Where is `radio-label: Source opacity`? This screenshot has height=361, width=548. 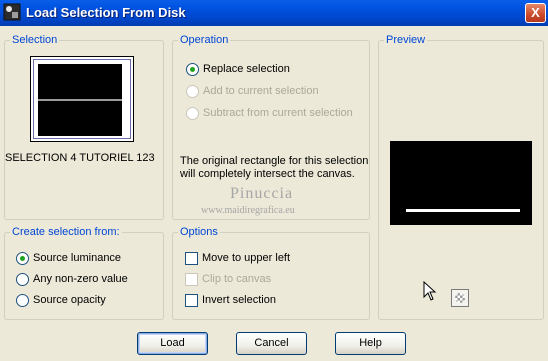 radio-label: Source opacity is located at coordinates (69, 300).